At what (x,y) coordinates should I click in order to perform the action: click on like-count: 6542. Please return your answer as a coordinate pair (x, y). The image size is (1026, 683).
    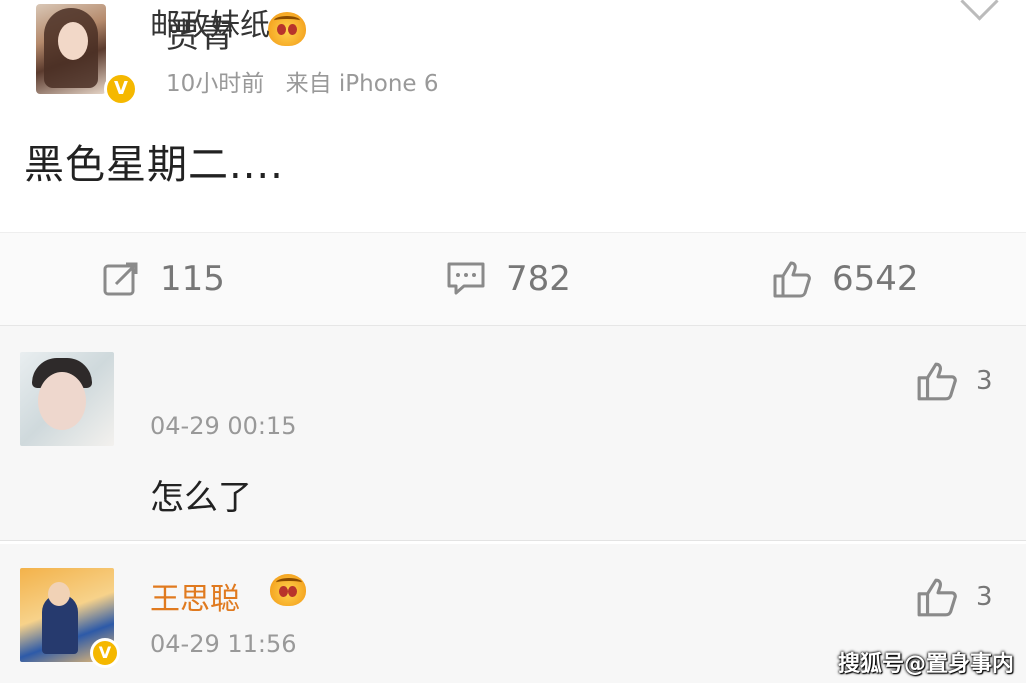
    Looking at the image, I should click on (875, 279).